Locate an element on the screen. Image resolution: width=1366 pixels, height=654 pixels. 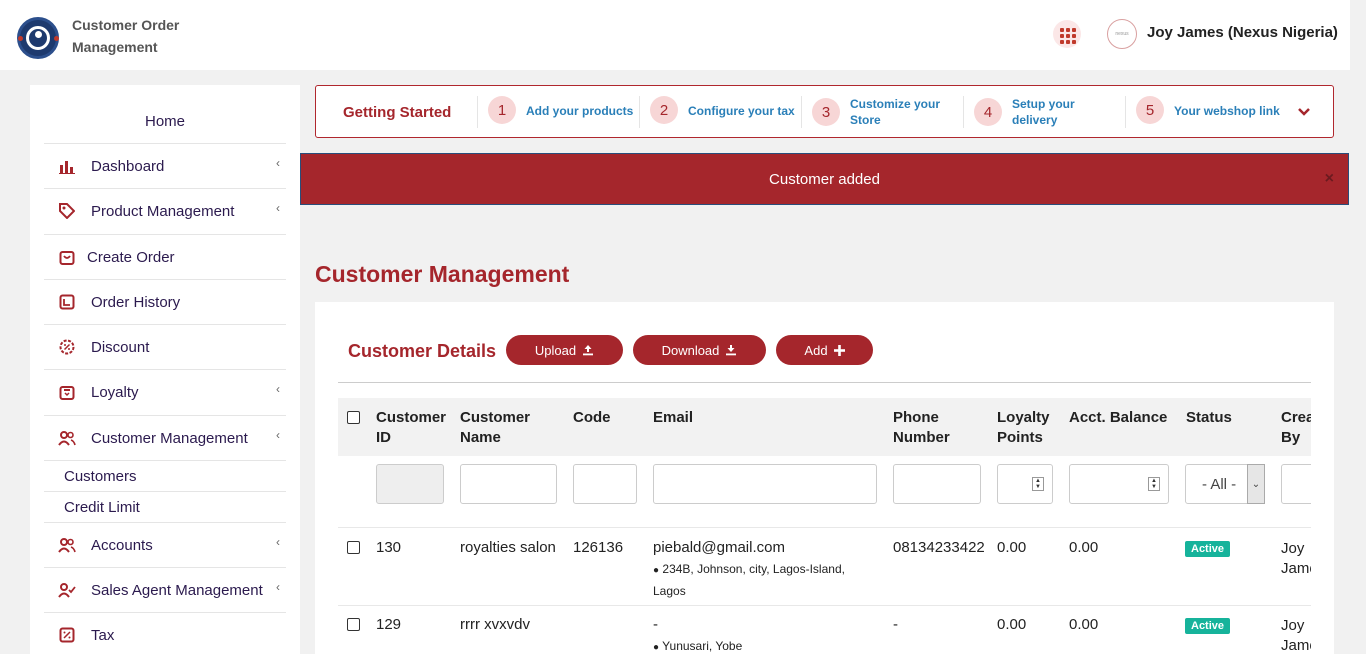
email-filter is located at coordinates (765, 484).